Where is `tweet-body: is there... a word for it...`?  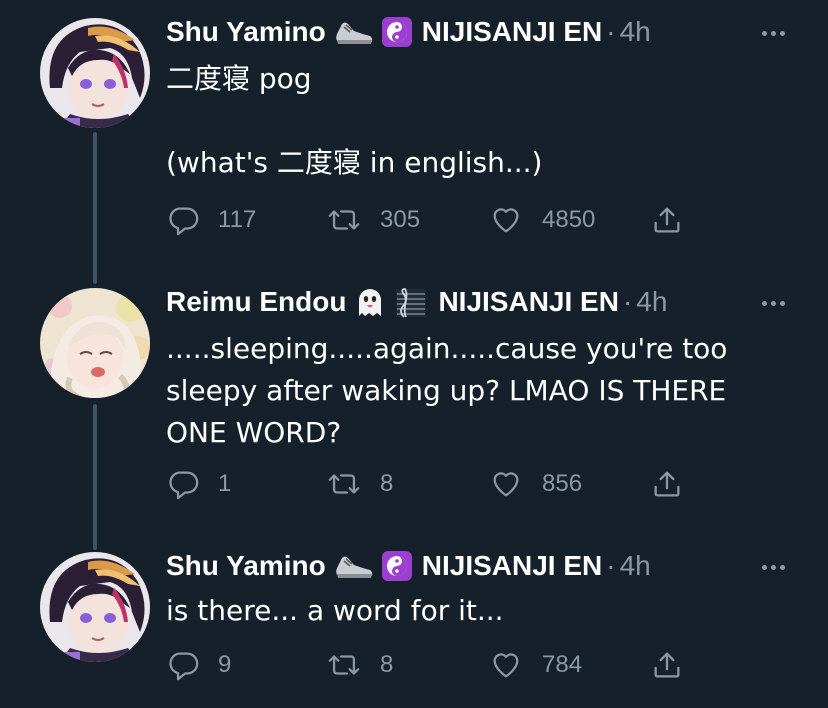
tweet-body: is there... a word for it... is located at coordinates (335, 610).